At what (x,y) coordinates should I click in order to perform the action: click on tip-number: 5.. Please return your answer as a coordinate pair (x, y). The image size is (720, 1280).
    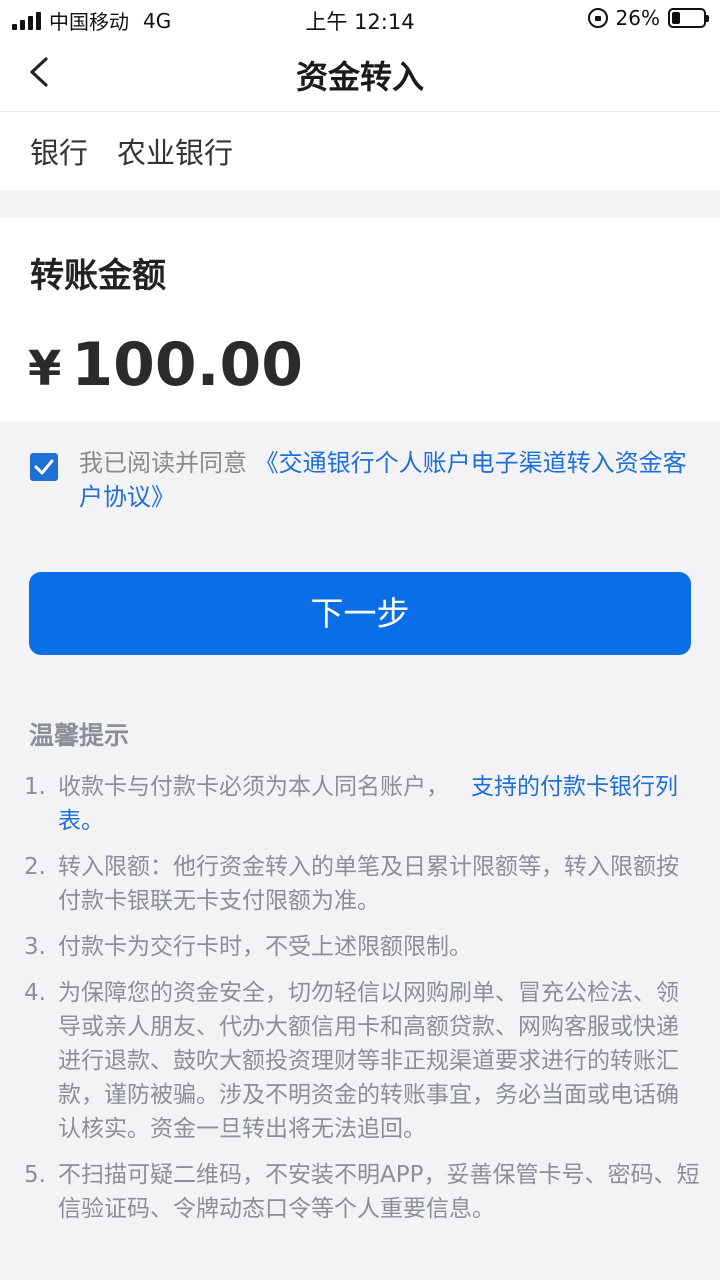
    Looking at the image, I should click on (35, 1175).